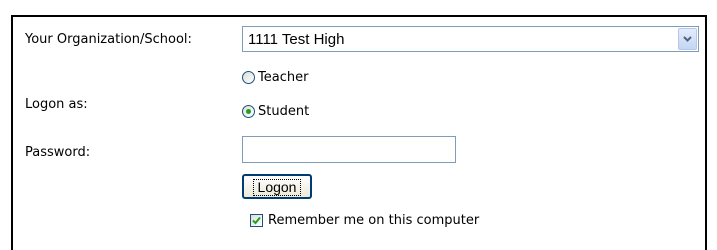 The height and width of the screenshot is (250, 717). What do you see at coordinates (470, 39) in the screenshot?
I see `organization-select: 1111 Test High` at bounding box center [470, 39].